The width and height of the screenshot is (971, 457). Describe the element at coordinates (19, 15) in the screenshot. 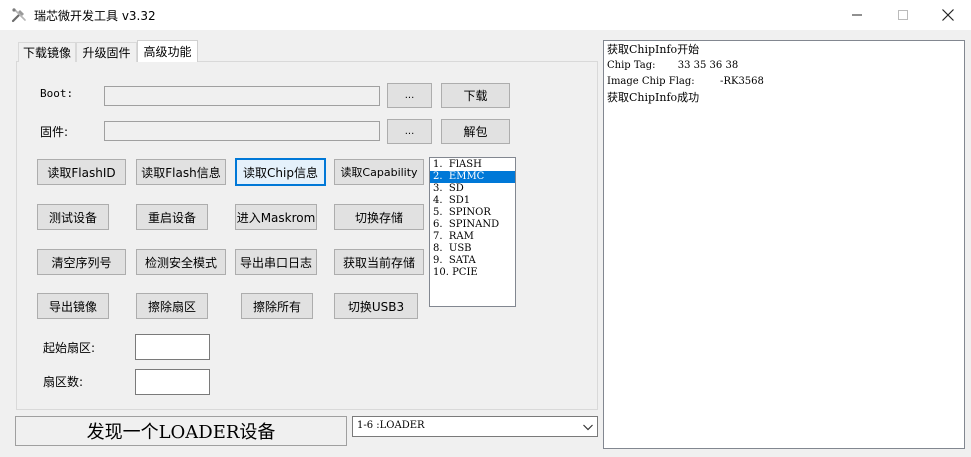

I see `app-tools-icon` at that location.